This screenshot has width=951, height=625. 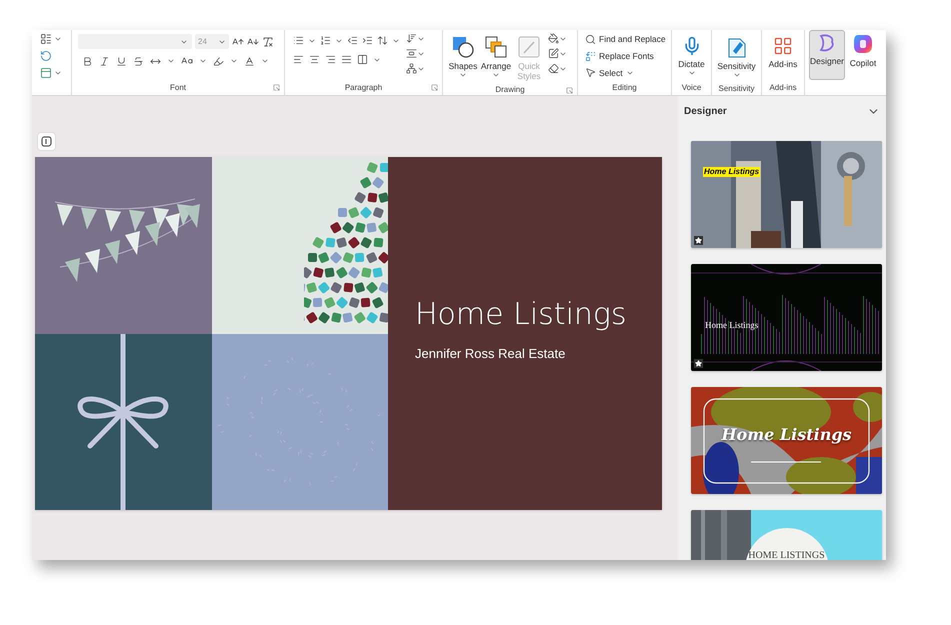 I want to click on search-icon, so click(x=590, y=39).